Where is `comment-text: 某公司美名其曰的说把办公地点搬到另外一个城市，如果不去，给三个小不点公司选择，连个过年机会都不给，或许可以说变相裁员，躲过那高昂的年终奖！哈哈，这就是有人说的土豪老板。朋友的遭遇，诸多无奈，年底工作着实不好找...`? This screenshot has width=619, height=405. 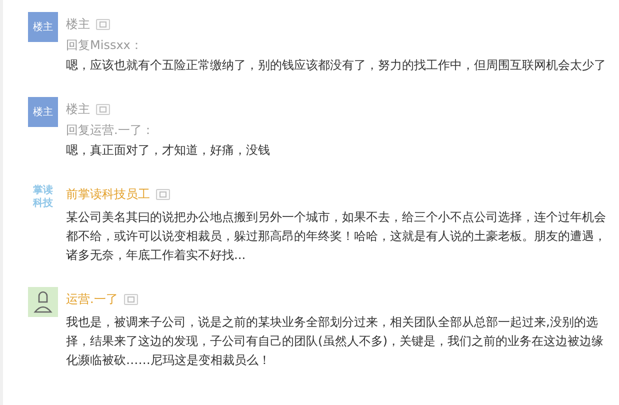 comment-text: 某公司美名其曰的说把办公地点搬到另外一个城市，如果不去，给三个小不点公司选择，连个过年机会都不给，或许可以说变相裁员，躲过那高昂的年终奖！哈哈，这就是有人说的土豪老板。朋友的遭遇，诸多无奈，年底工作着实不好找... is located at coordinates (336, 236).